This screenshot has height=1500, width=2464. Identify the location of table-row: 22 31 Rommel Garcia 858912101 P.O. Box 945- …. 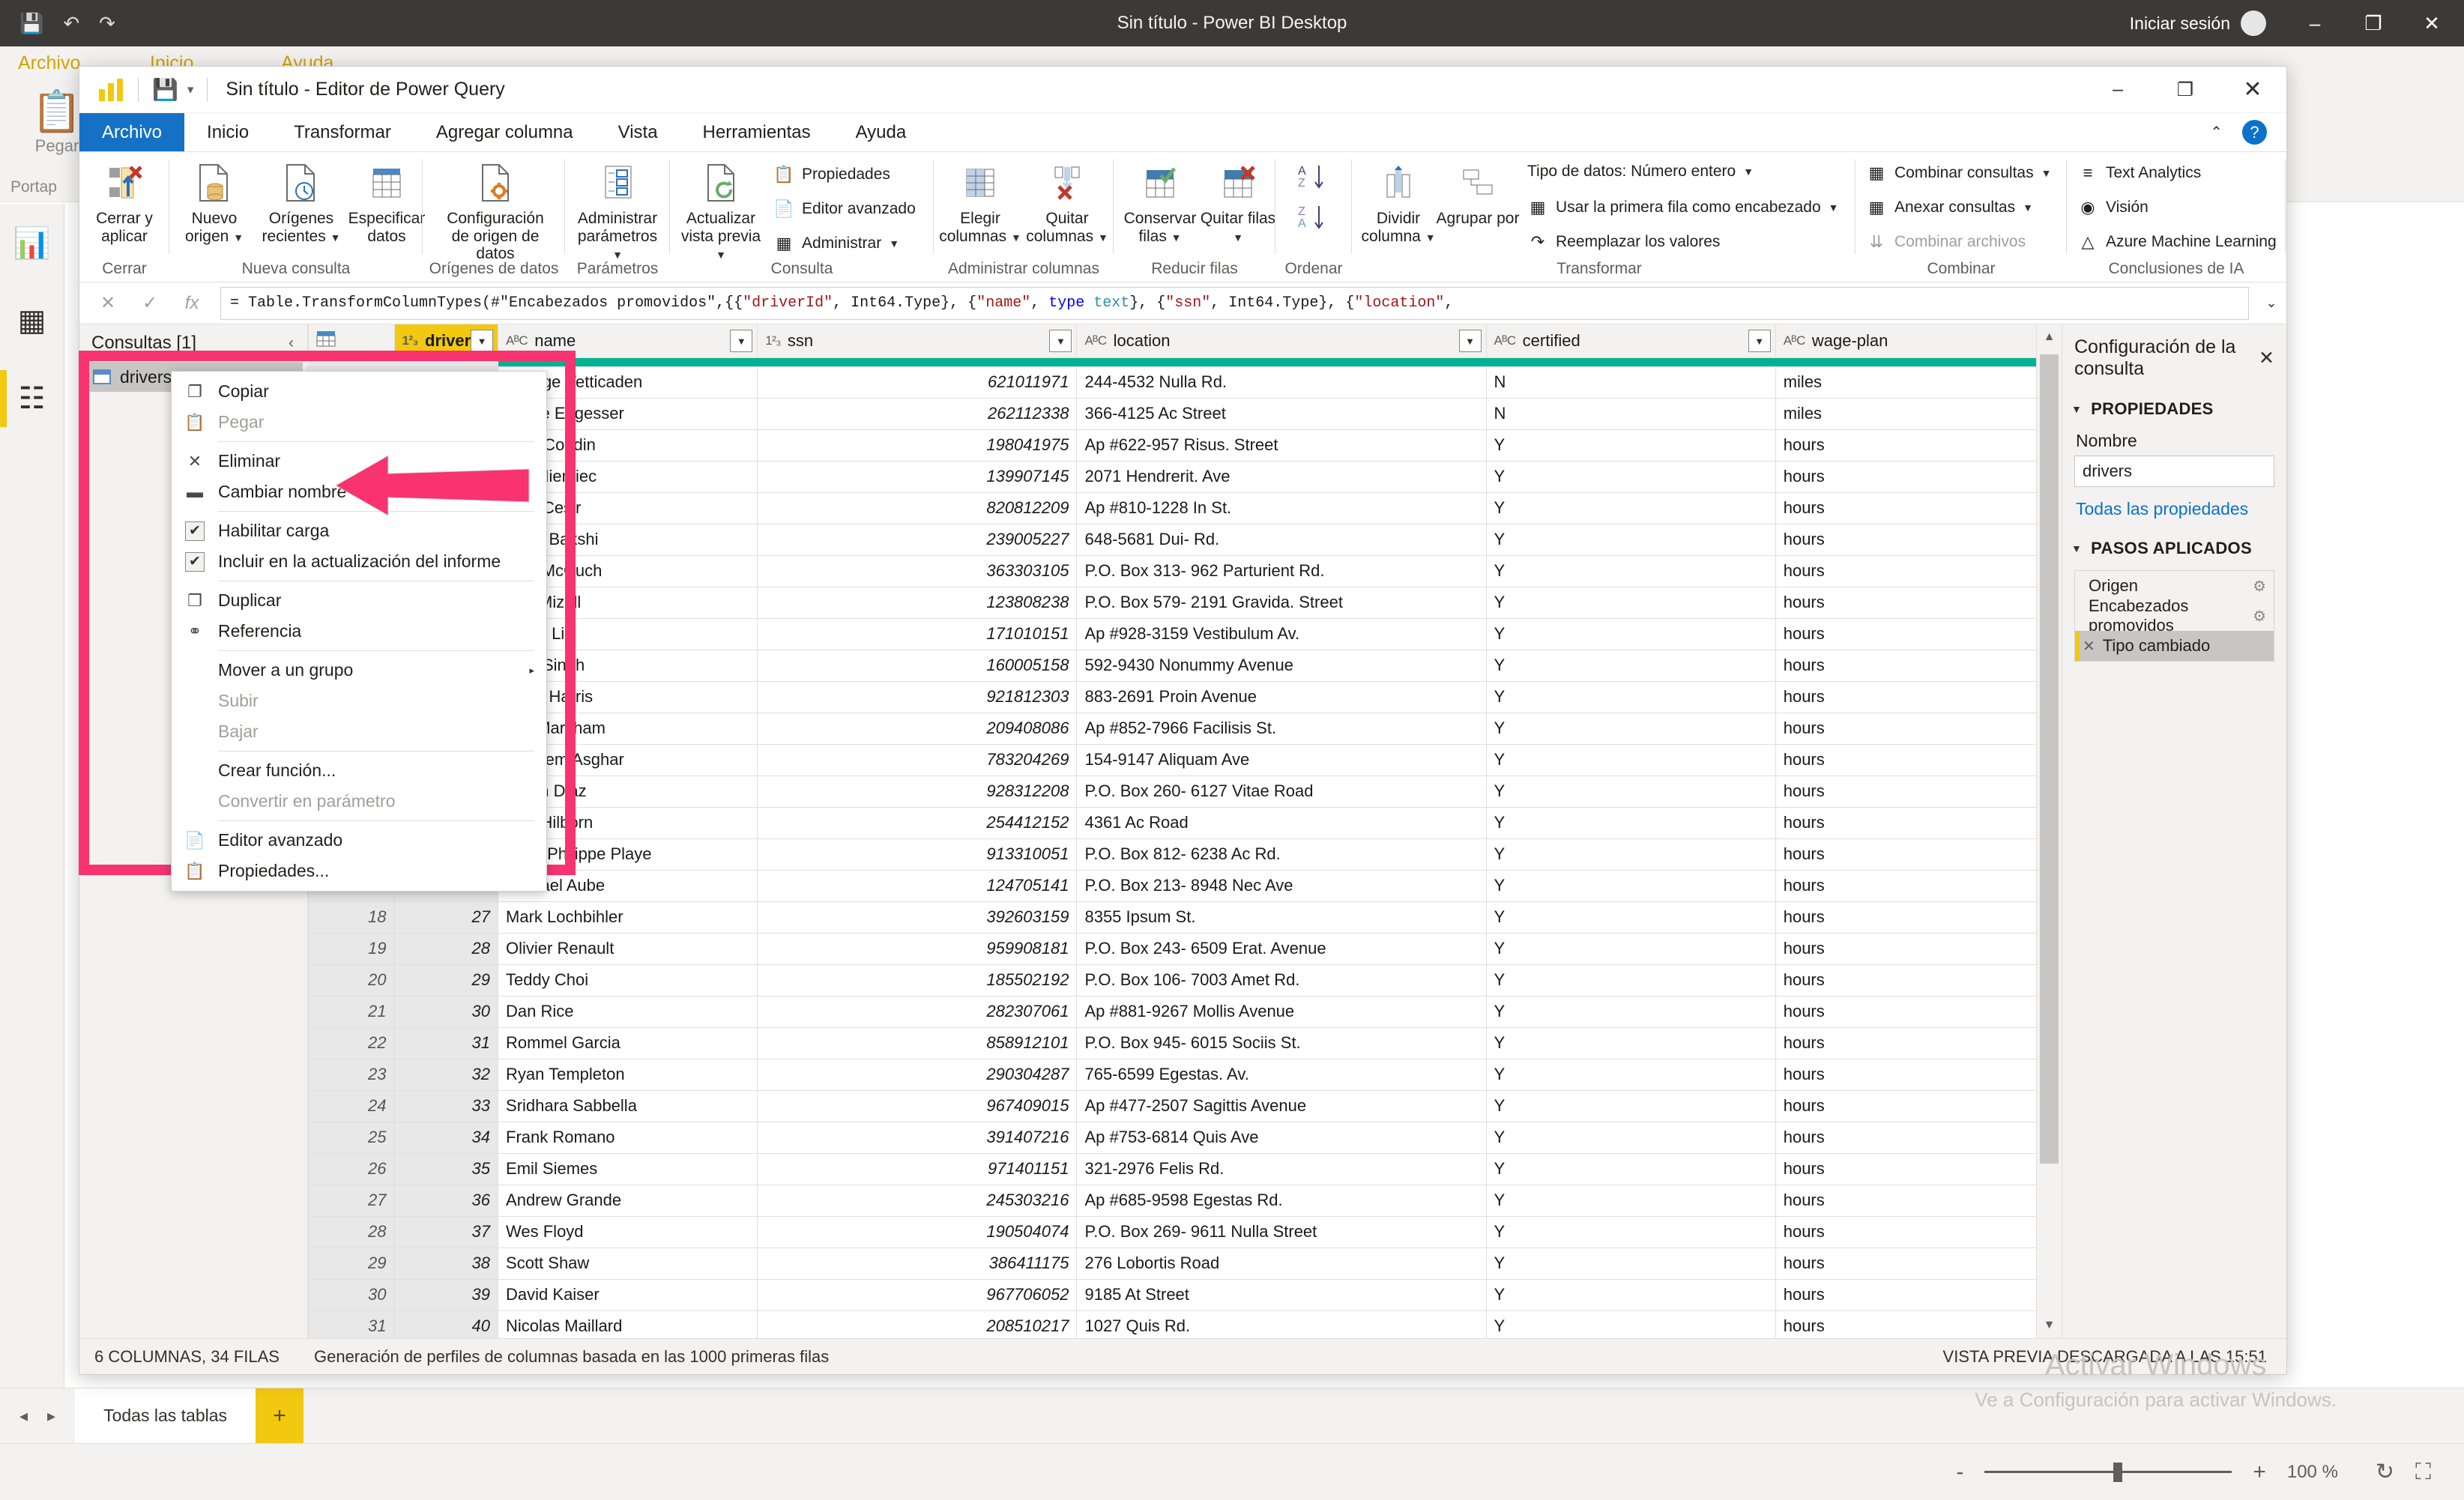
(1185, 1043).